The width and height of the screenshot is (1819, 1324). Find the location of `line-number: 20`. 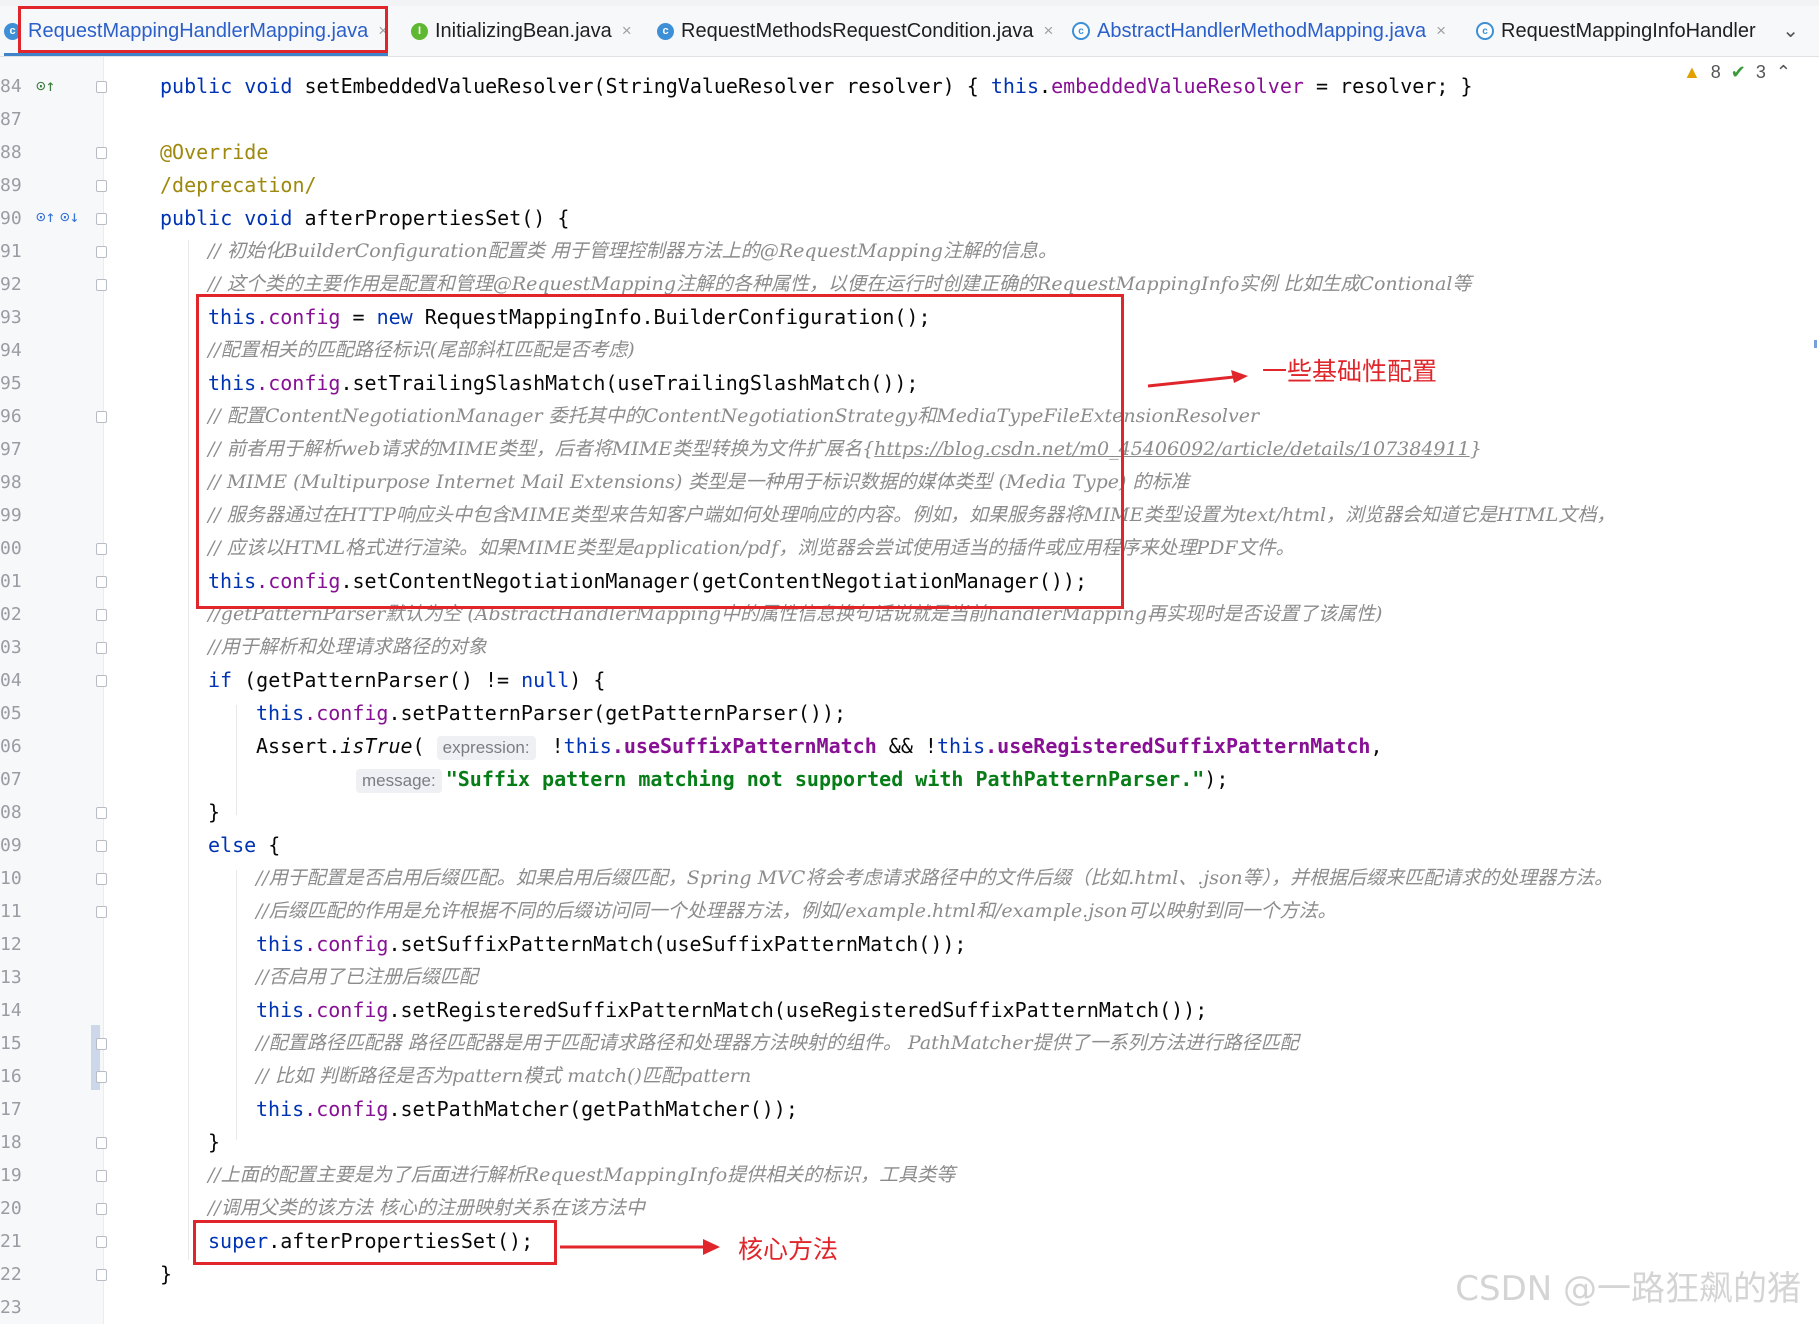

line-number: 20 is located at coordinates (11, 1208).